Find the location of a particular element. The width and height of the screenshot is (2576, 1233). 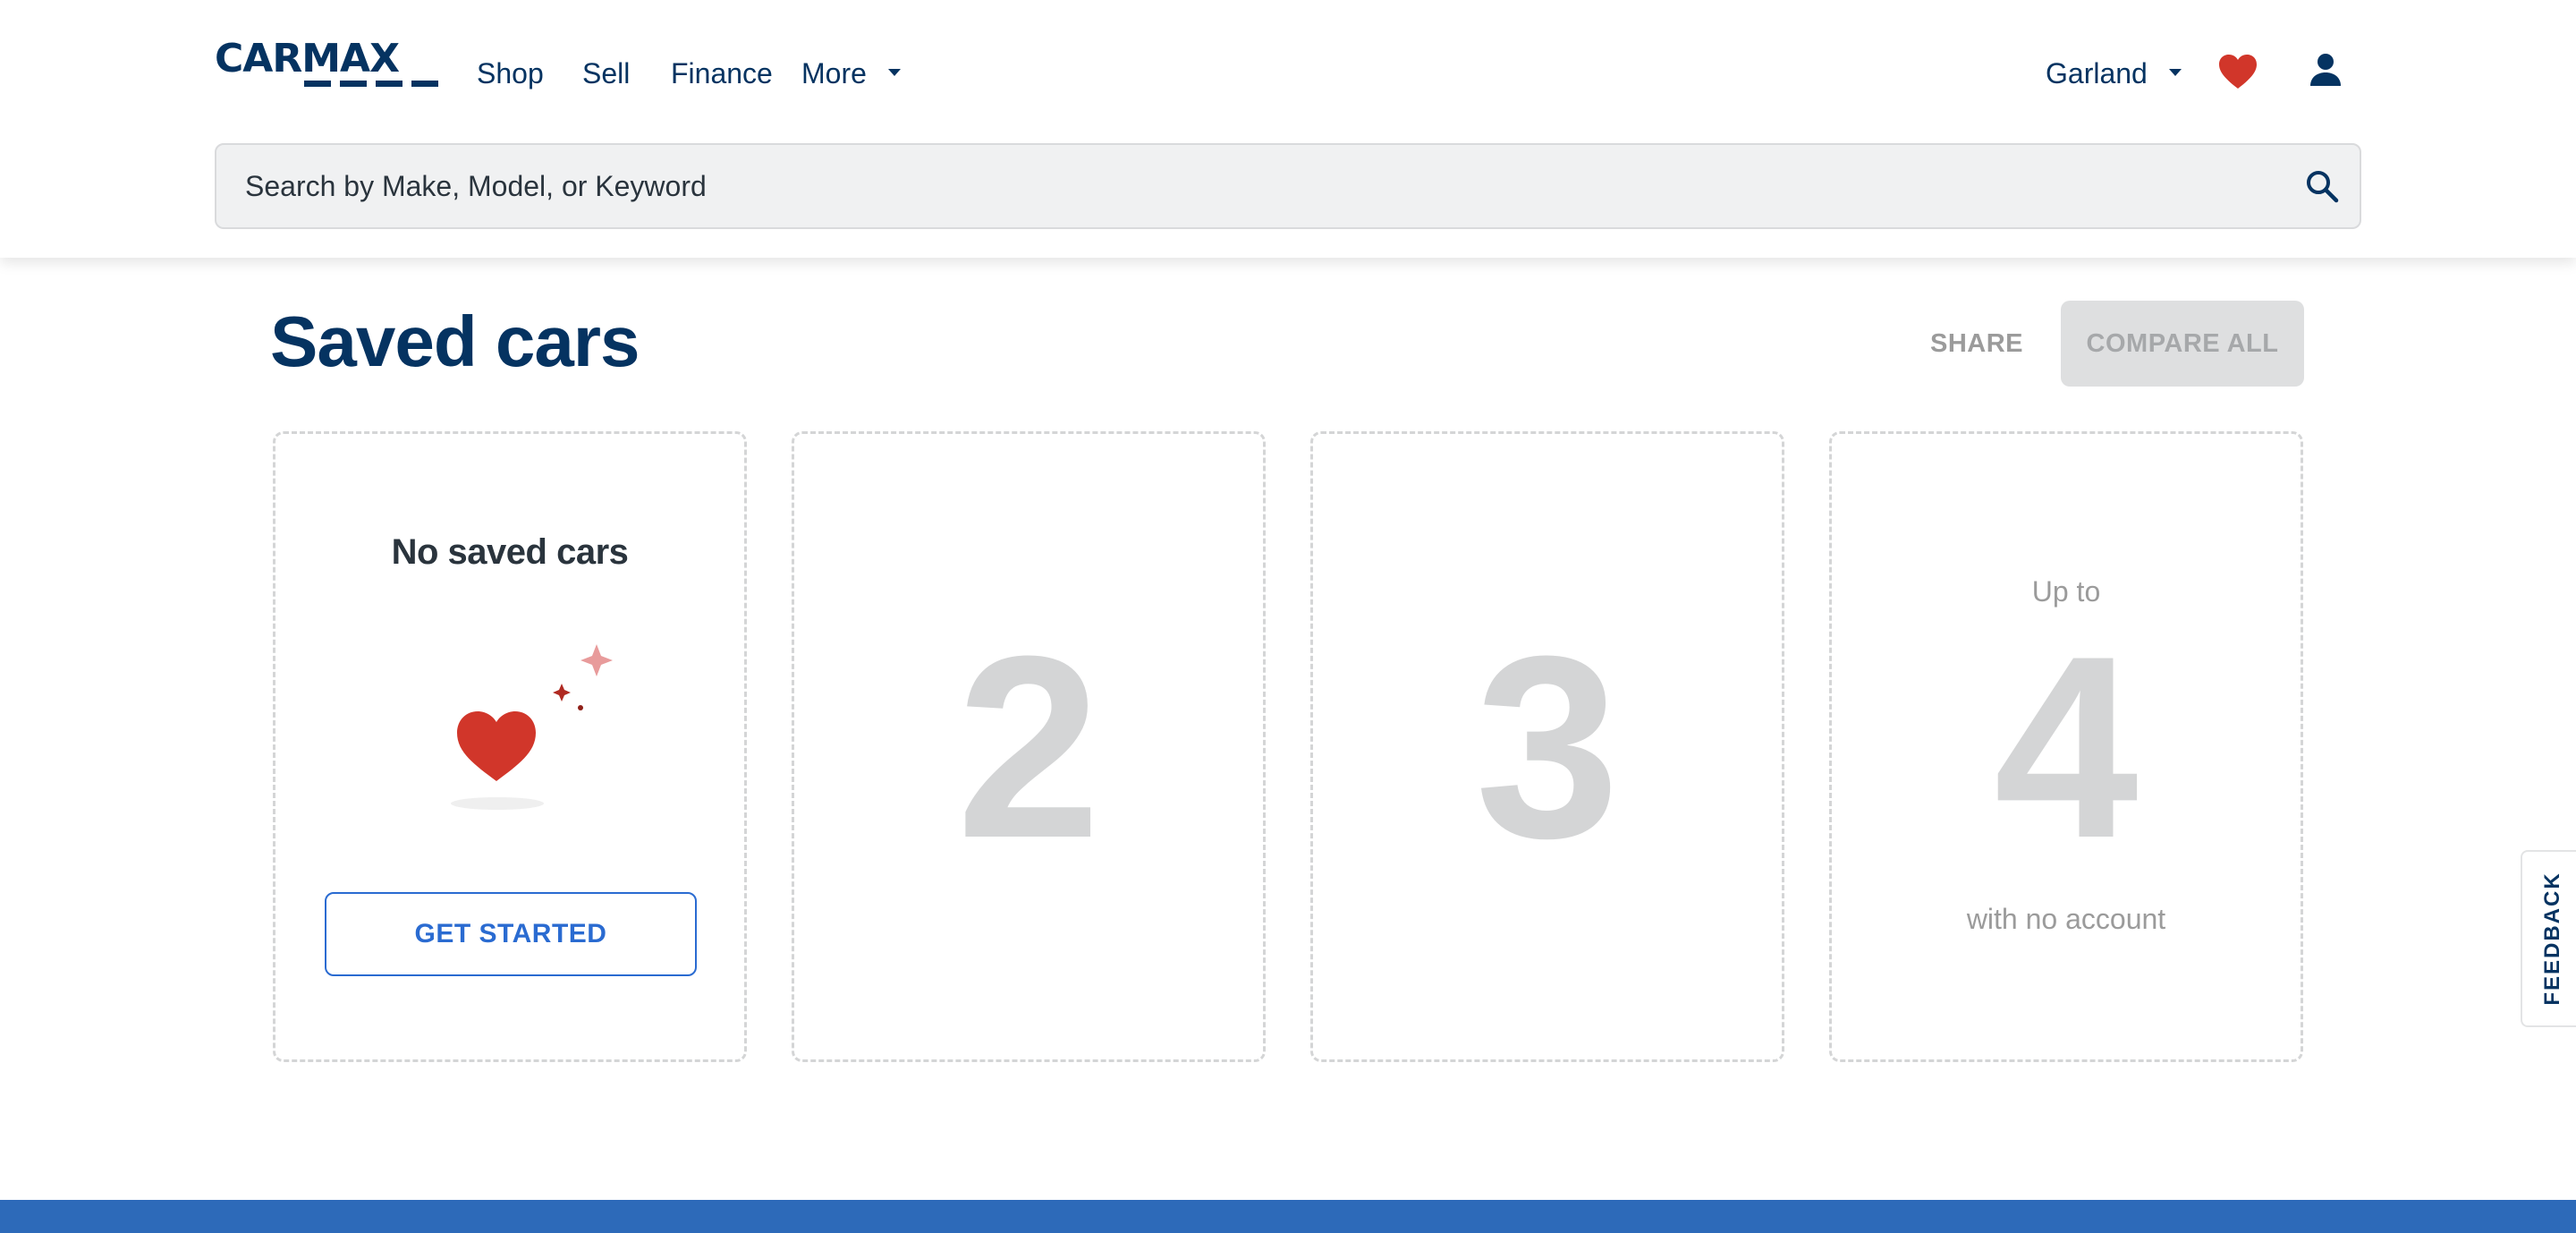

saved-car-slot-3: 3 is located at coordinates (1547, 746).